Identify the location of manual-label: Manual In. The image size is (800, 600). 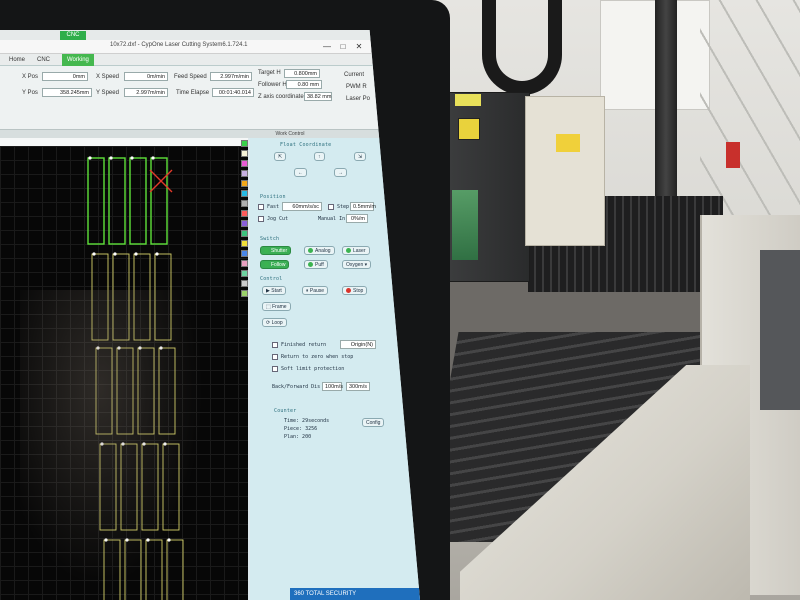
(332, 219).